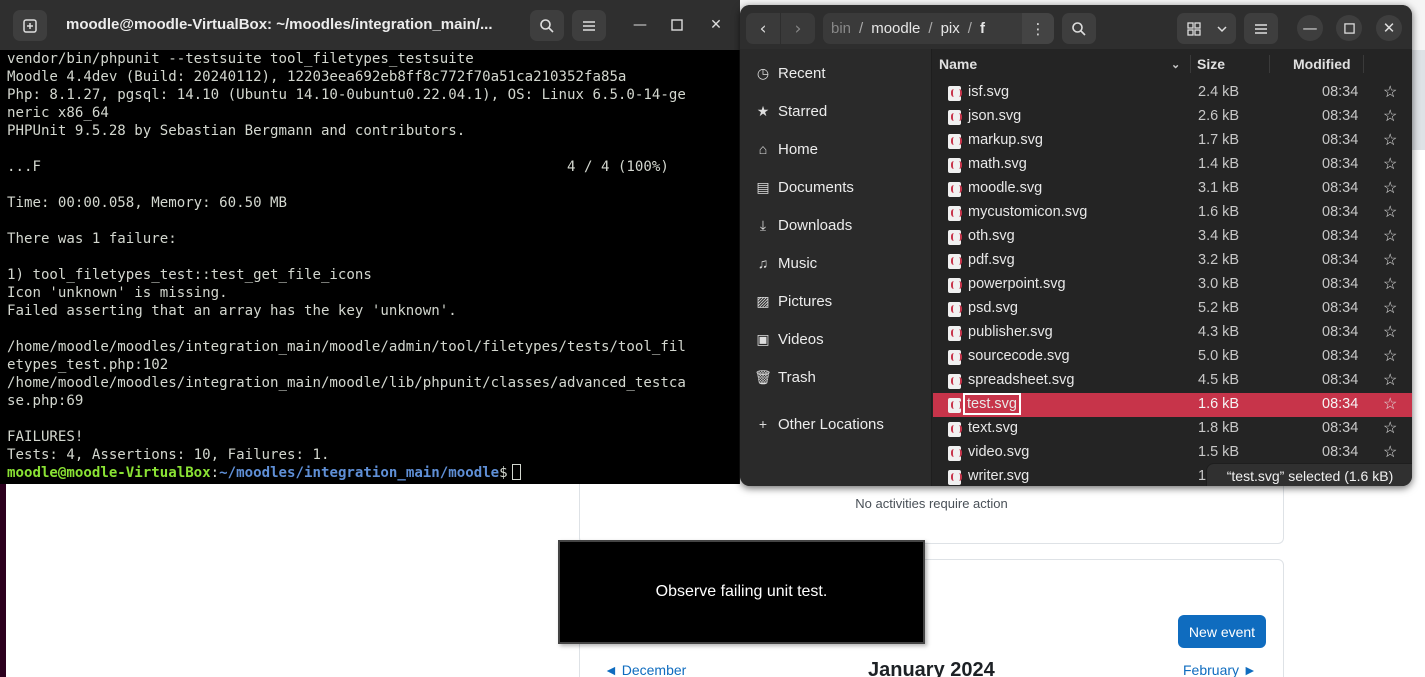  Describe the element at coordinates (1172, 357) in the screenshot. I see `file-row: sourcecode.svg 5.0 kB 08:34 ☆` at that location.